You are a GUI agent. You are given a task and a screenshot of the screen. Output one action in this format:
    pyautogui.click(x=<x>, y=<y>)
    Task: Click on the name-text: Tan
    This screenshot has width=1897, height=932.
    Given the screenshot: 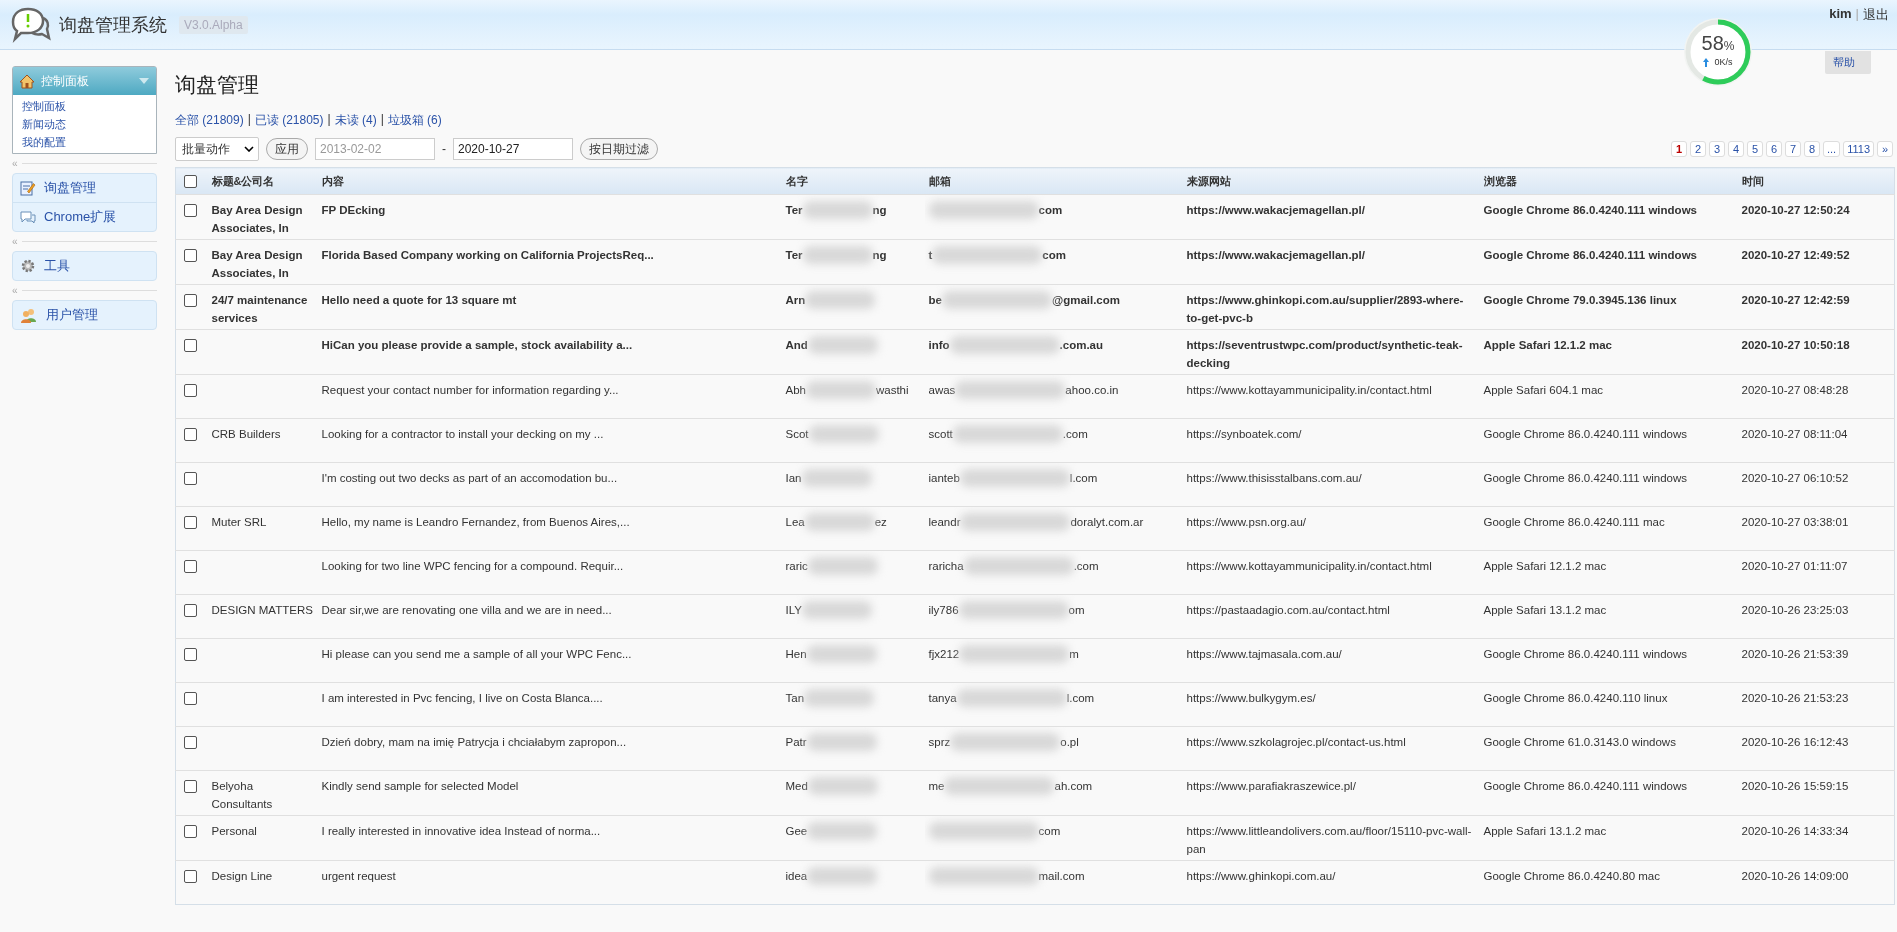 What is the action you would take?
    pyautogui.click(x=795, y=698)
    